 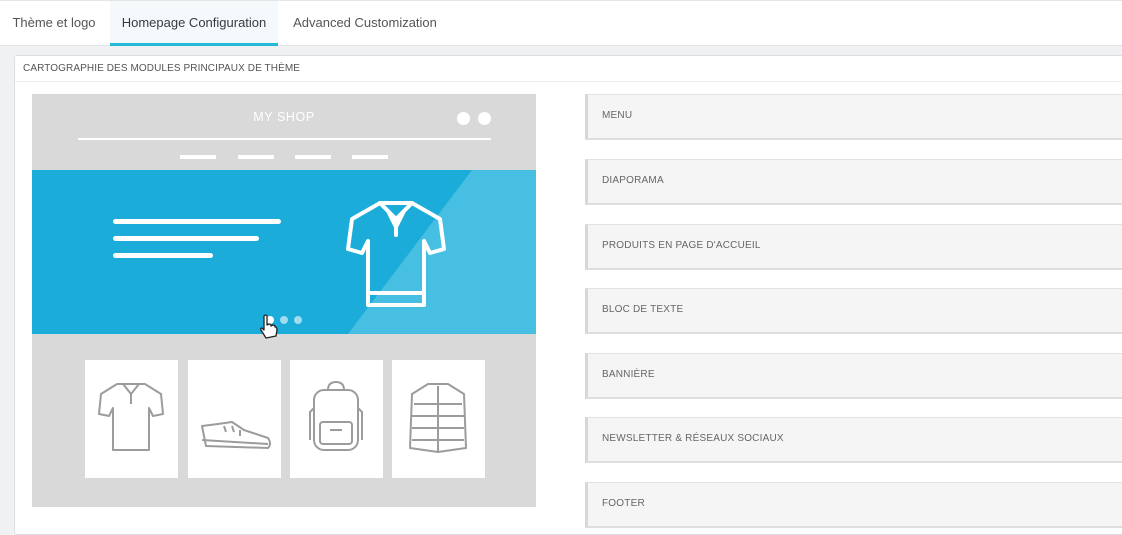 What do you see at coordinates (365, 23) in the screenshot?
I see `tab-advanced-customization: Advanced Customization` at bounding box center [365, 23].